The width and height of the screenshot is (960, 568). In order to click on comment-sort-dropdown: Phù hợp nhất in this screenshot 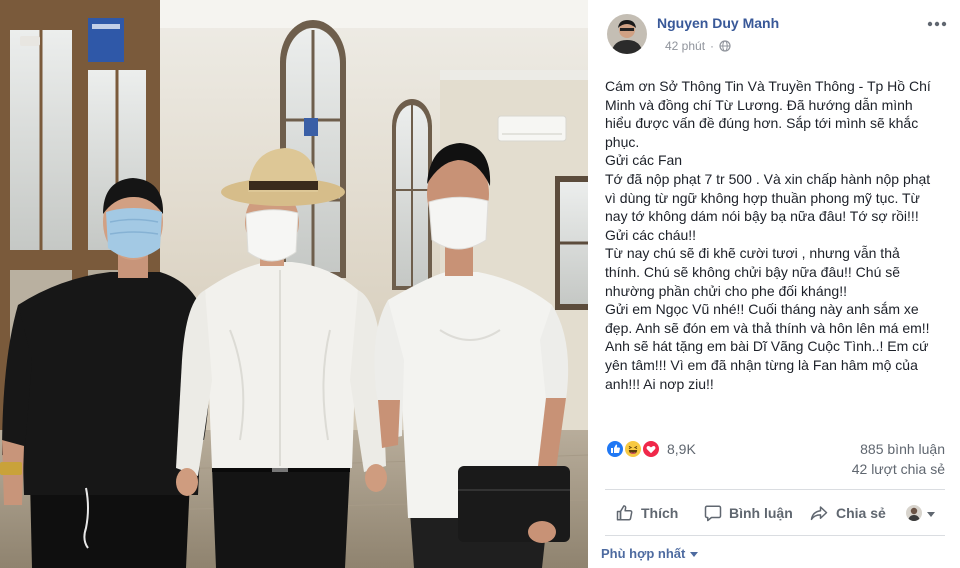, I will do `click(650, 554)`.